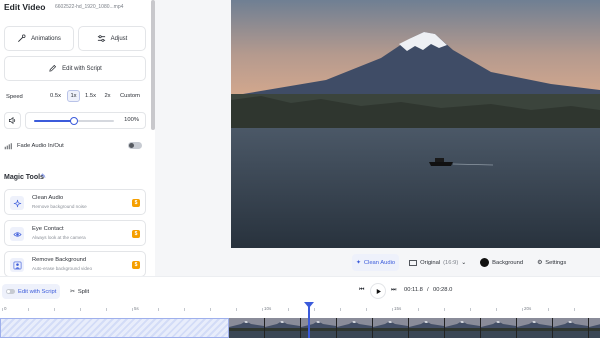 This screenshot has height=338, width=600. What do you see at coordinates (8, 146) in the screenshot?
I see `fade-bars-icon` at bounding box center [8, 146].